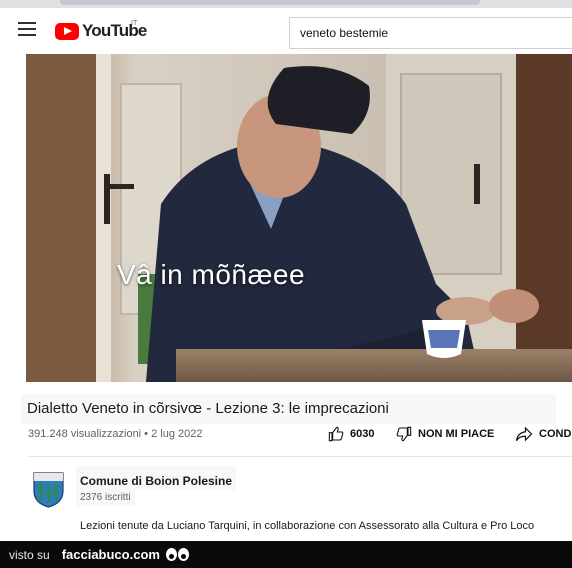 Image resolution: width=572 pixels, height=568 pixels. What do you see at coordinates (286, 554) in the screenshot?
I see `watermark-bar: visto su facciabuco.com` at bounding box center [286, 554].